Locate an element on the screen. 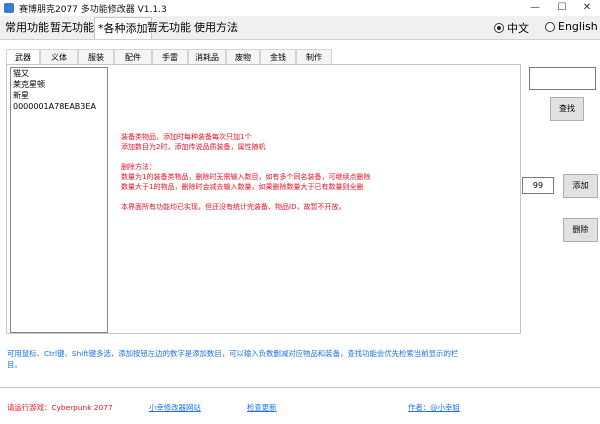 The image size is (600, 424). subtab-cyberware: 义体 is located at coordinates (59, 57).